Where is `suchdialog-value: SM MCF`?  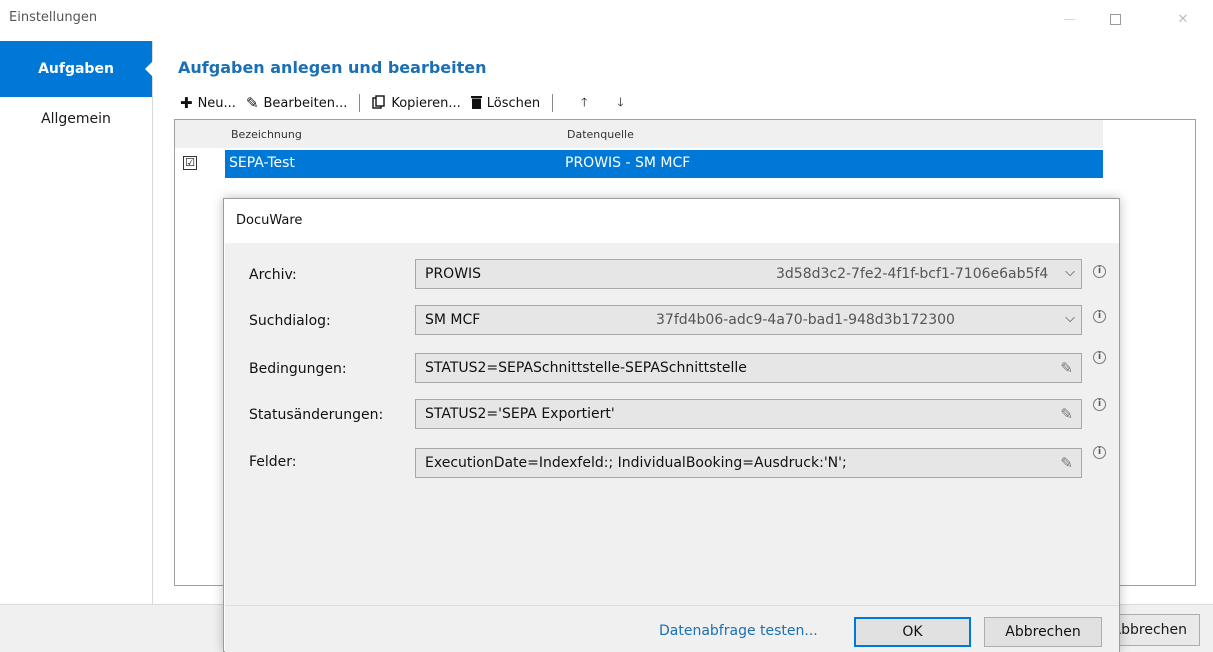 suchdialog-value: SM MCF is located at coordinates (453, 320).